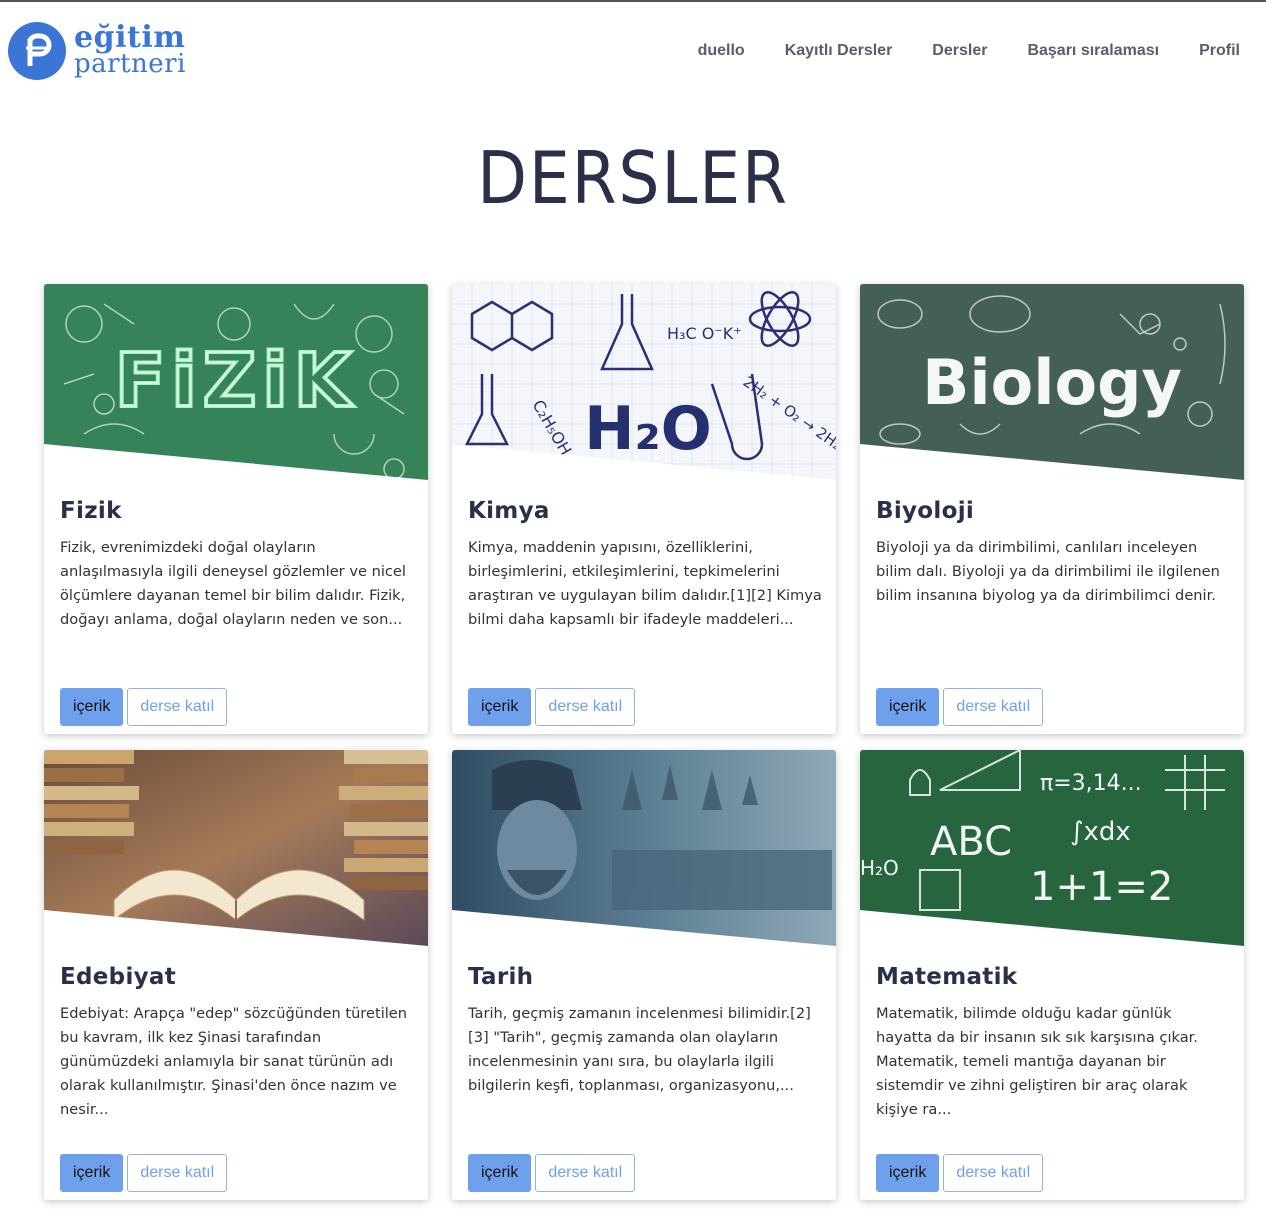 The width and height of the screenshot is (1266, 1232). I want to click on nav-item-profil: Profil, so click(1219, 51).